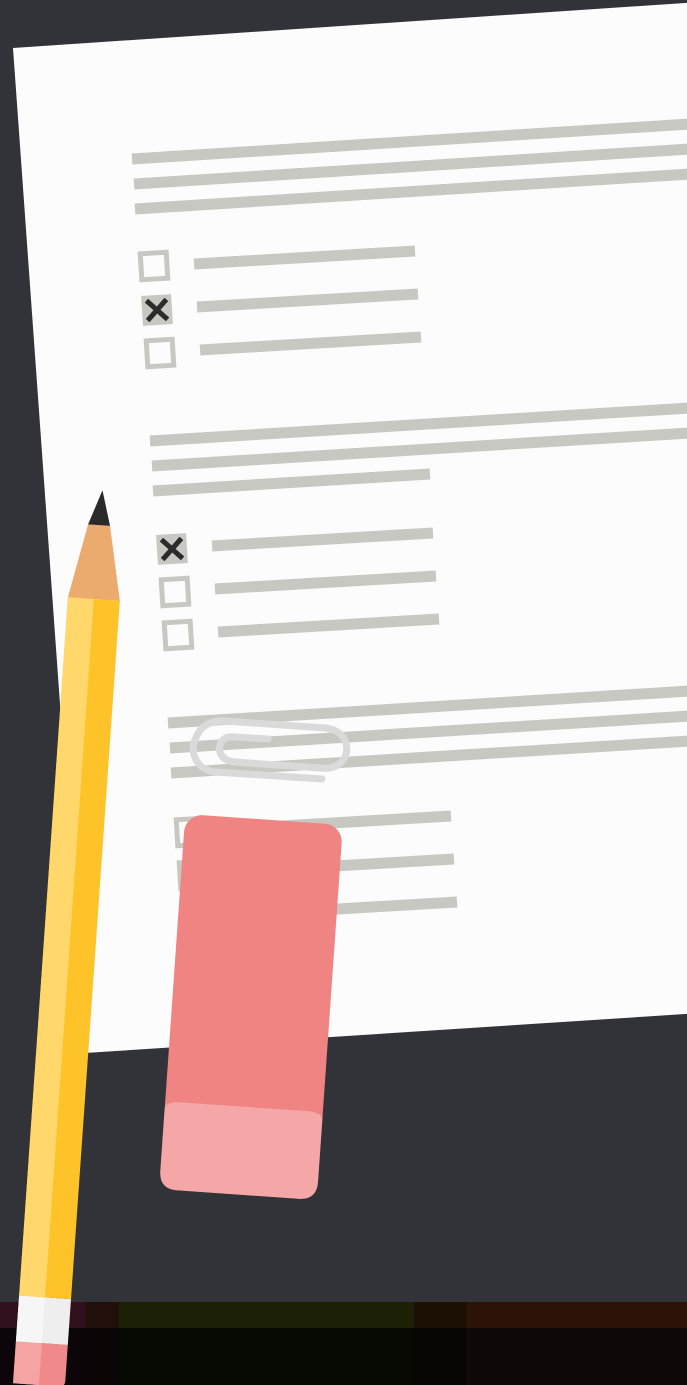 This screenshot has height=1385, width=687. What do you see at coordinates (343, 1343) in the screenshot?
I see `bottom-band` at bounding box center [343, 1343].